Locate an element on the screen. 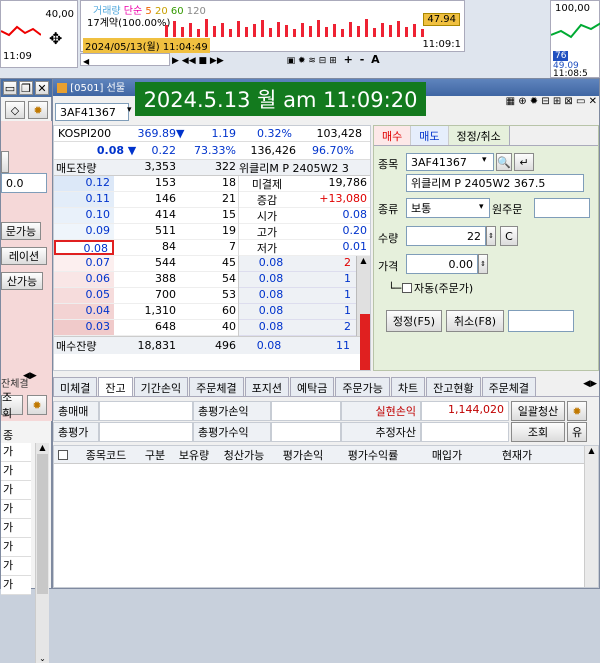  tab-orderable: 주문가능 is located at coordinates (362, 386).